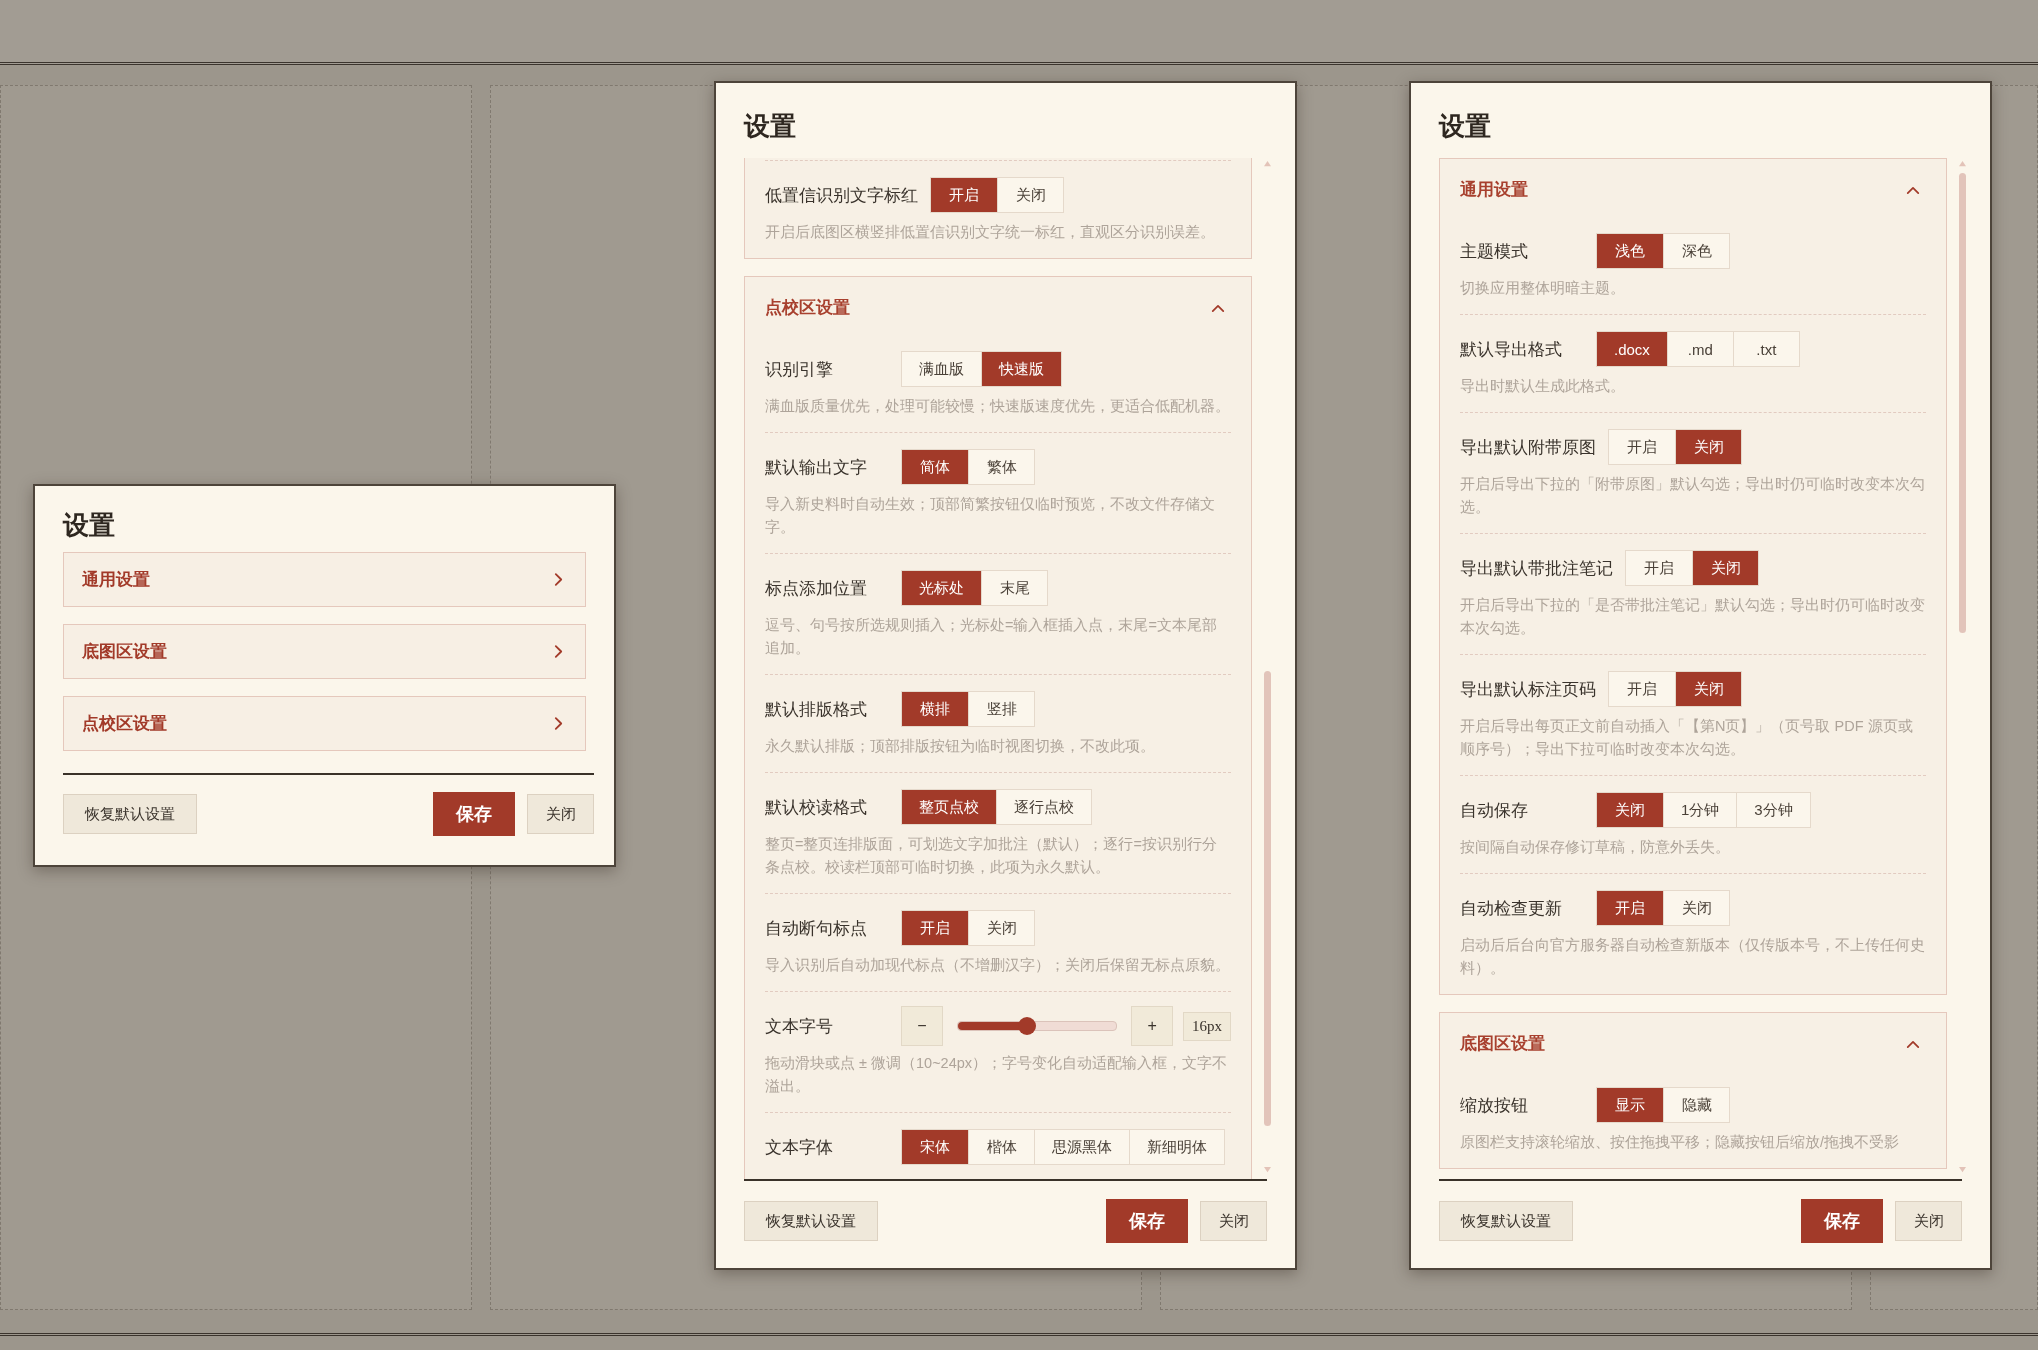 The height and width of the screenshot is (1350, 2038). Describe the element at coordinates (1632, 349) in the screenshot. I see `option-button: .docx` at that location.